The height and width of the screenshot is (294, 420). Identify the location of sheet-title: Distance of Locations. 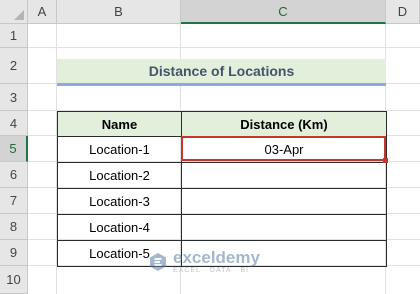
(221, 72).